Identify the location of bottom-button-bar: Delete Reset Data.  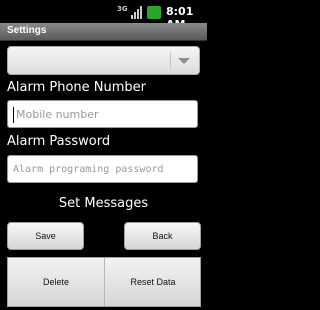
(104, 282).